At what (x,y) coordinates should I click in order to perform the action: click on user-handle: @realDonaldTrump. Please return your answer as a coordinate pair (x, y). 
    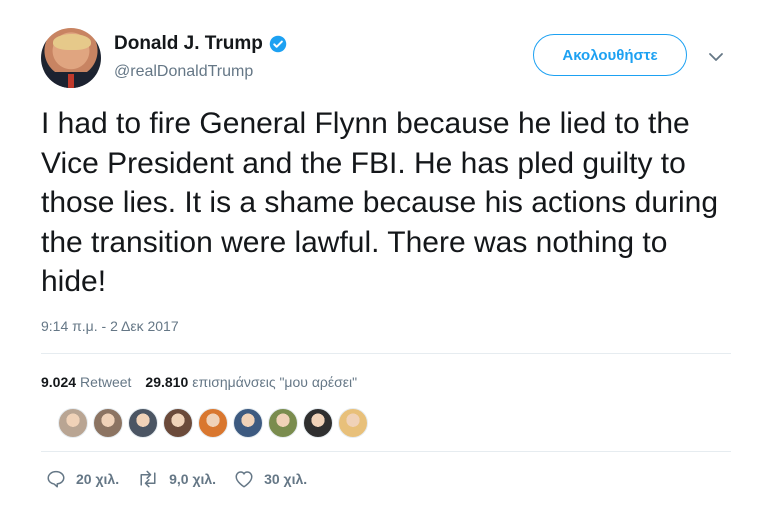
    Looking at the image, I should click on (183, 72).